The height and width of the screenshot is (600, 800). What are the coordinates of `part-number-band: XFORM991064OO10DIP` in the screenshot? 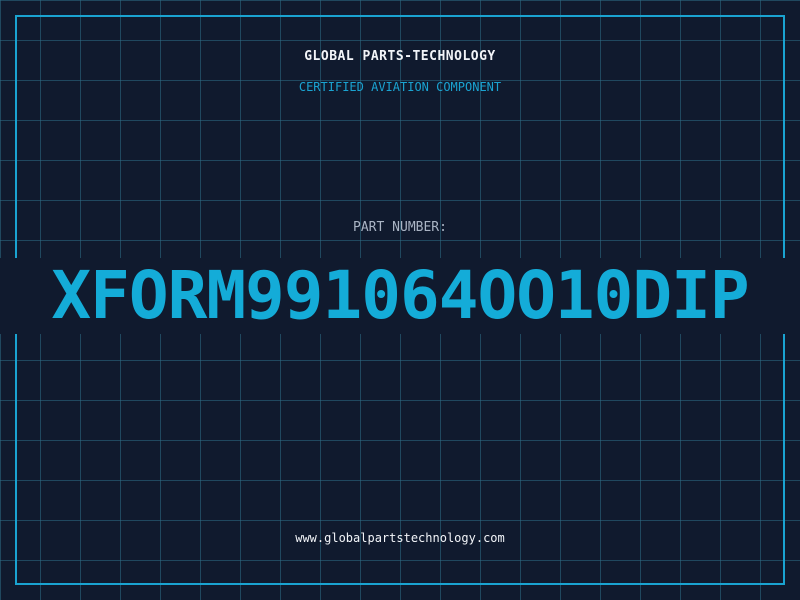 It's located at (400, 296).